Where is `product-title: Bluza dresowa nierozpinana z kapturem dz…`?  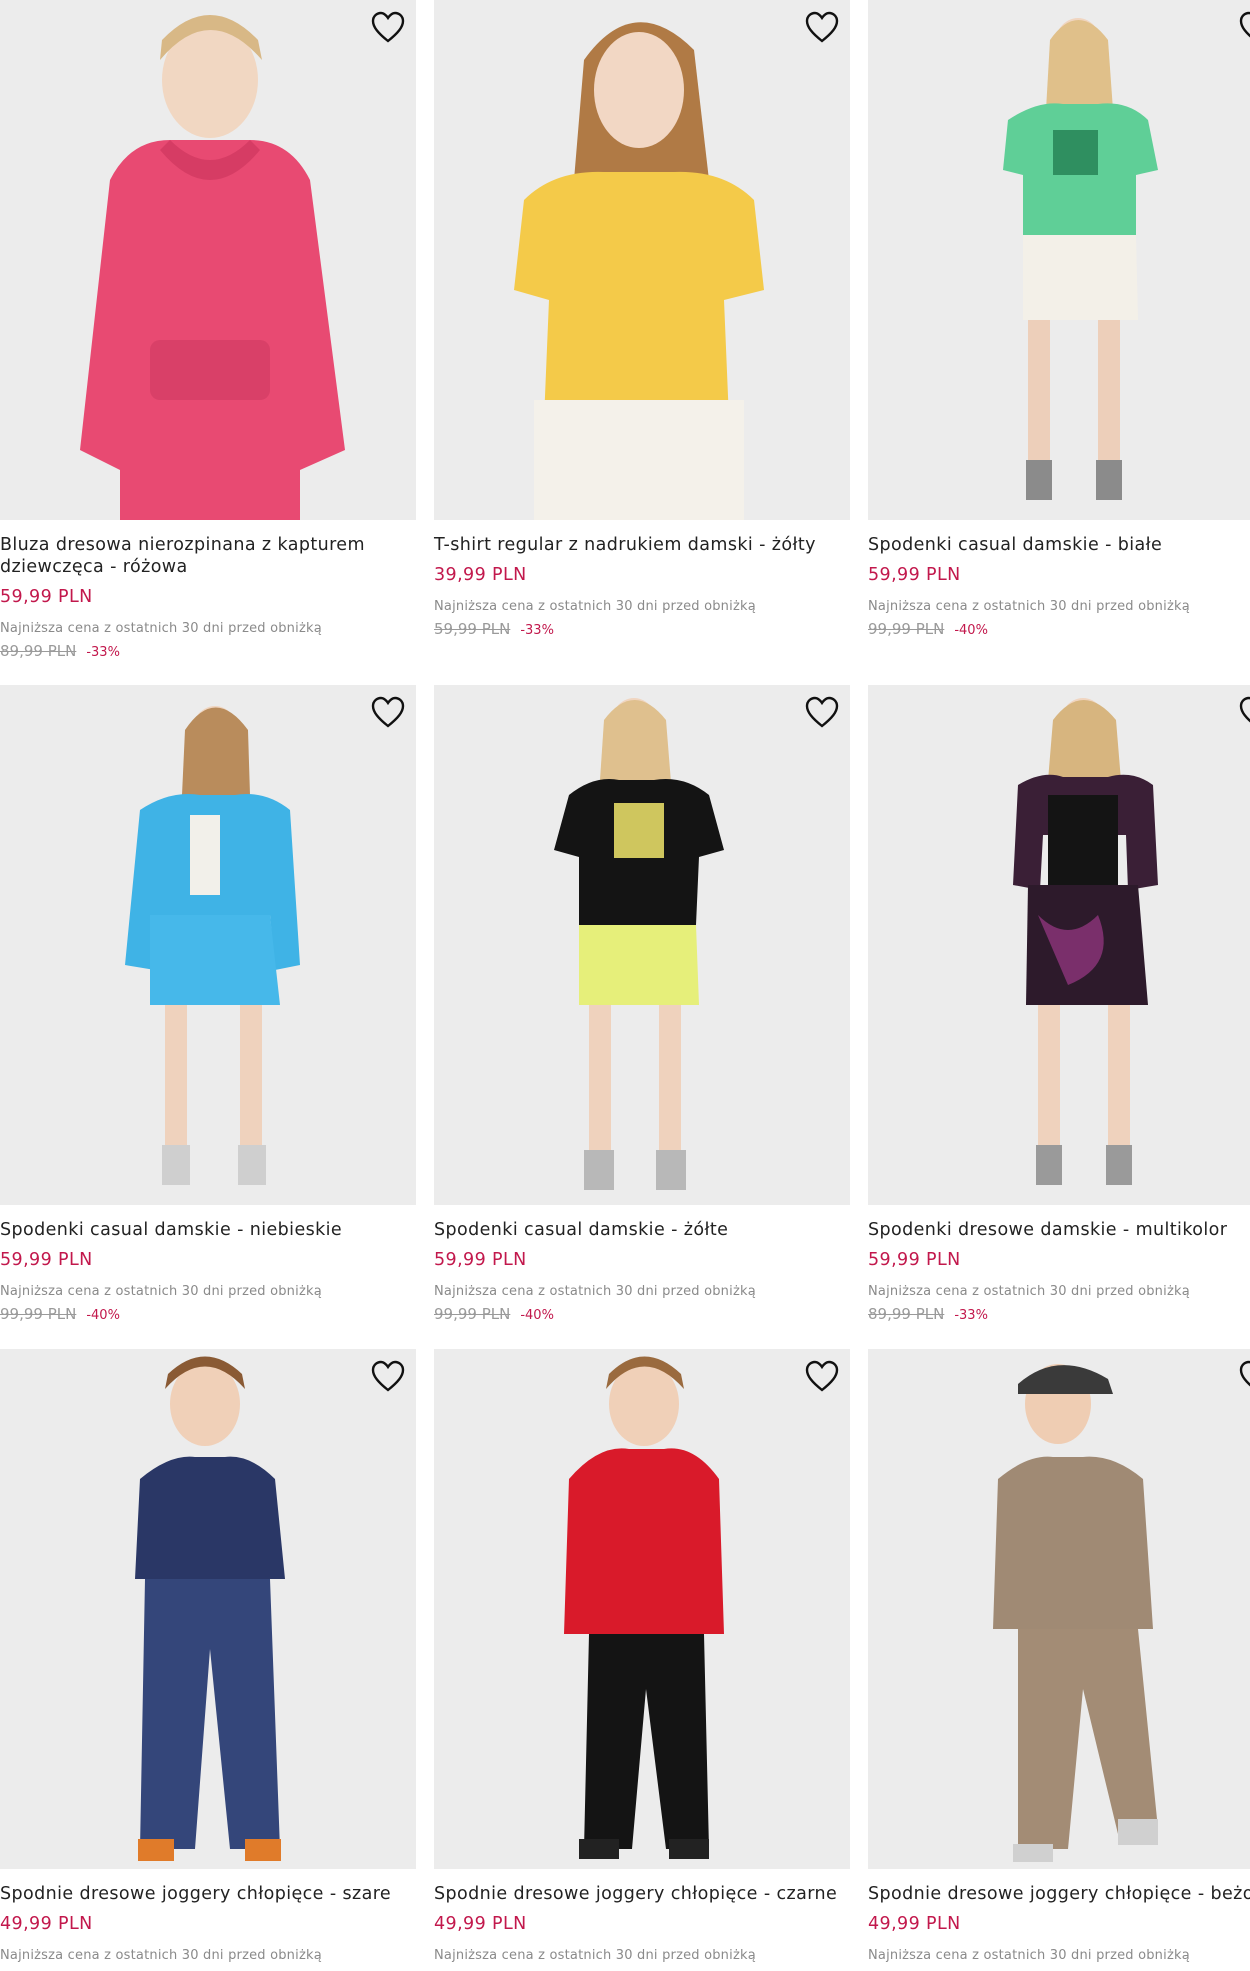
product-title: Bluza dresowa nierozpinana z kapturem dz… is located at coordinates (208, 556).